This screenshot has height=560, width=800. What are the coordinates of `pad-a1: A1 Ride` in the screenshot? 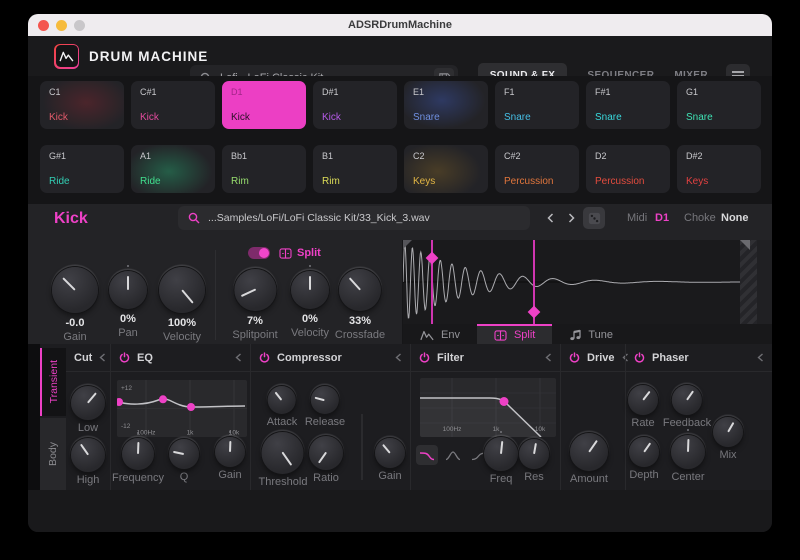 It's located at (173, 169).